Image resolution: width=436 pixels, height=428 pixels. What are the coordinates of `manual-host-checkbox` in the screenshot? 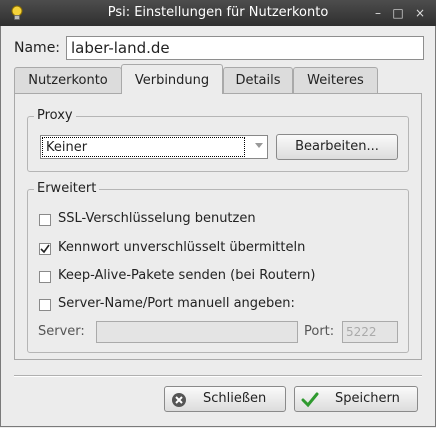 It's located at (45, 305).